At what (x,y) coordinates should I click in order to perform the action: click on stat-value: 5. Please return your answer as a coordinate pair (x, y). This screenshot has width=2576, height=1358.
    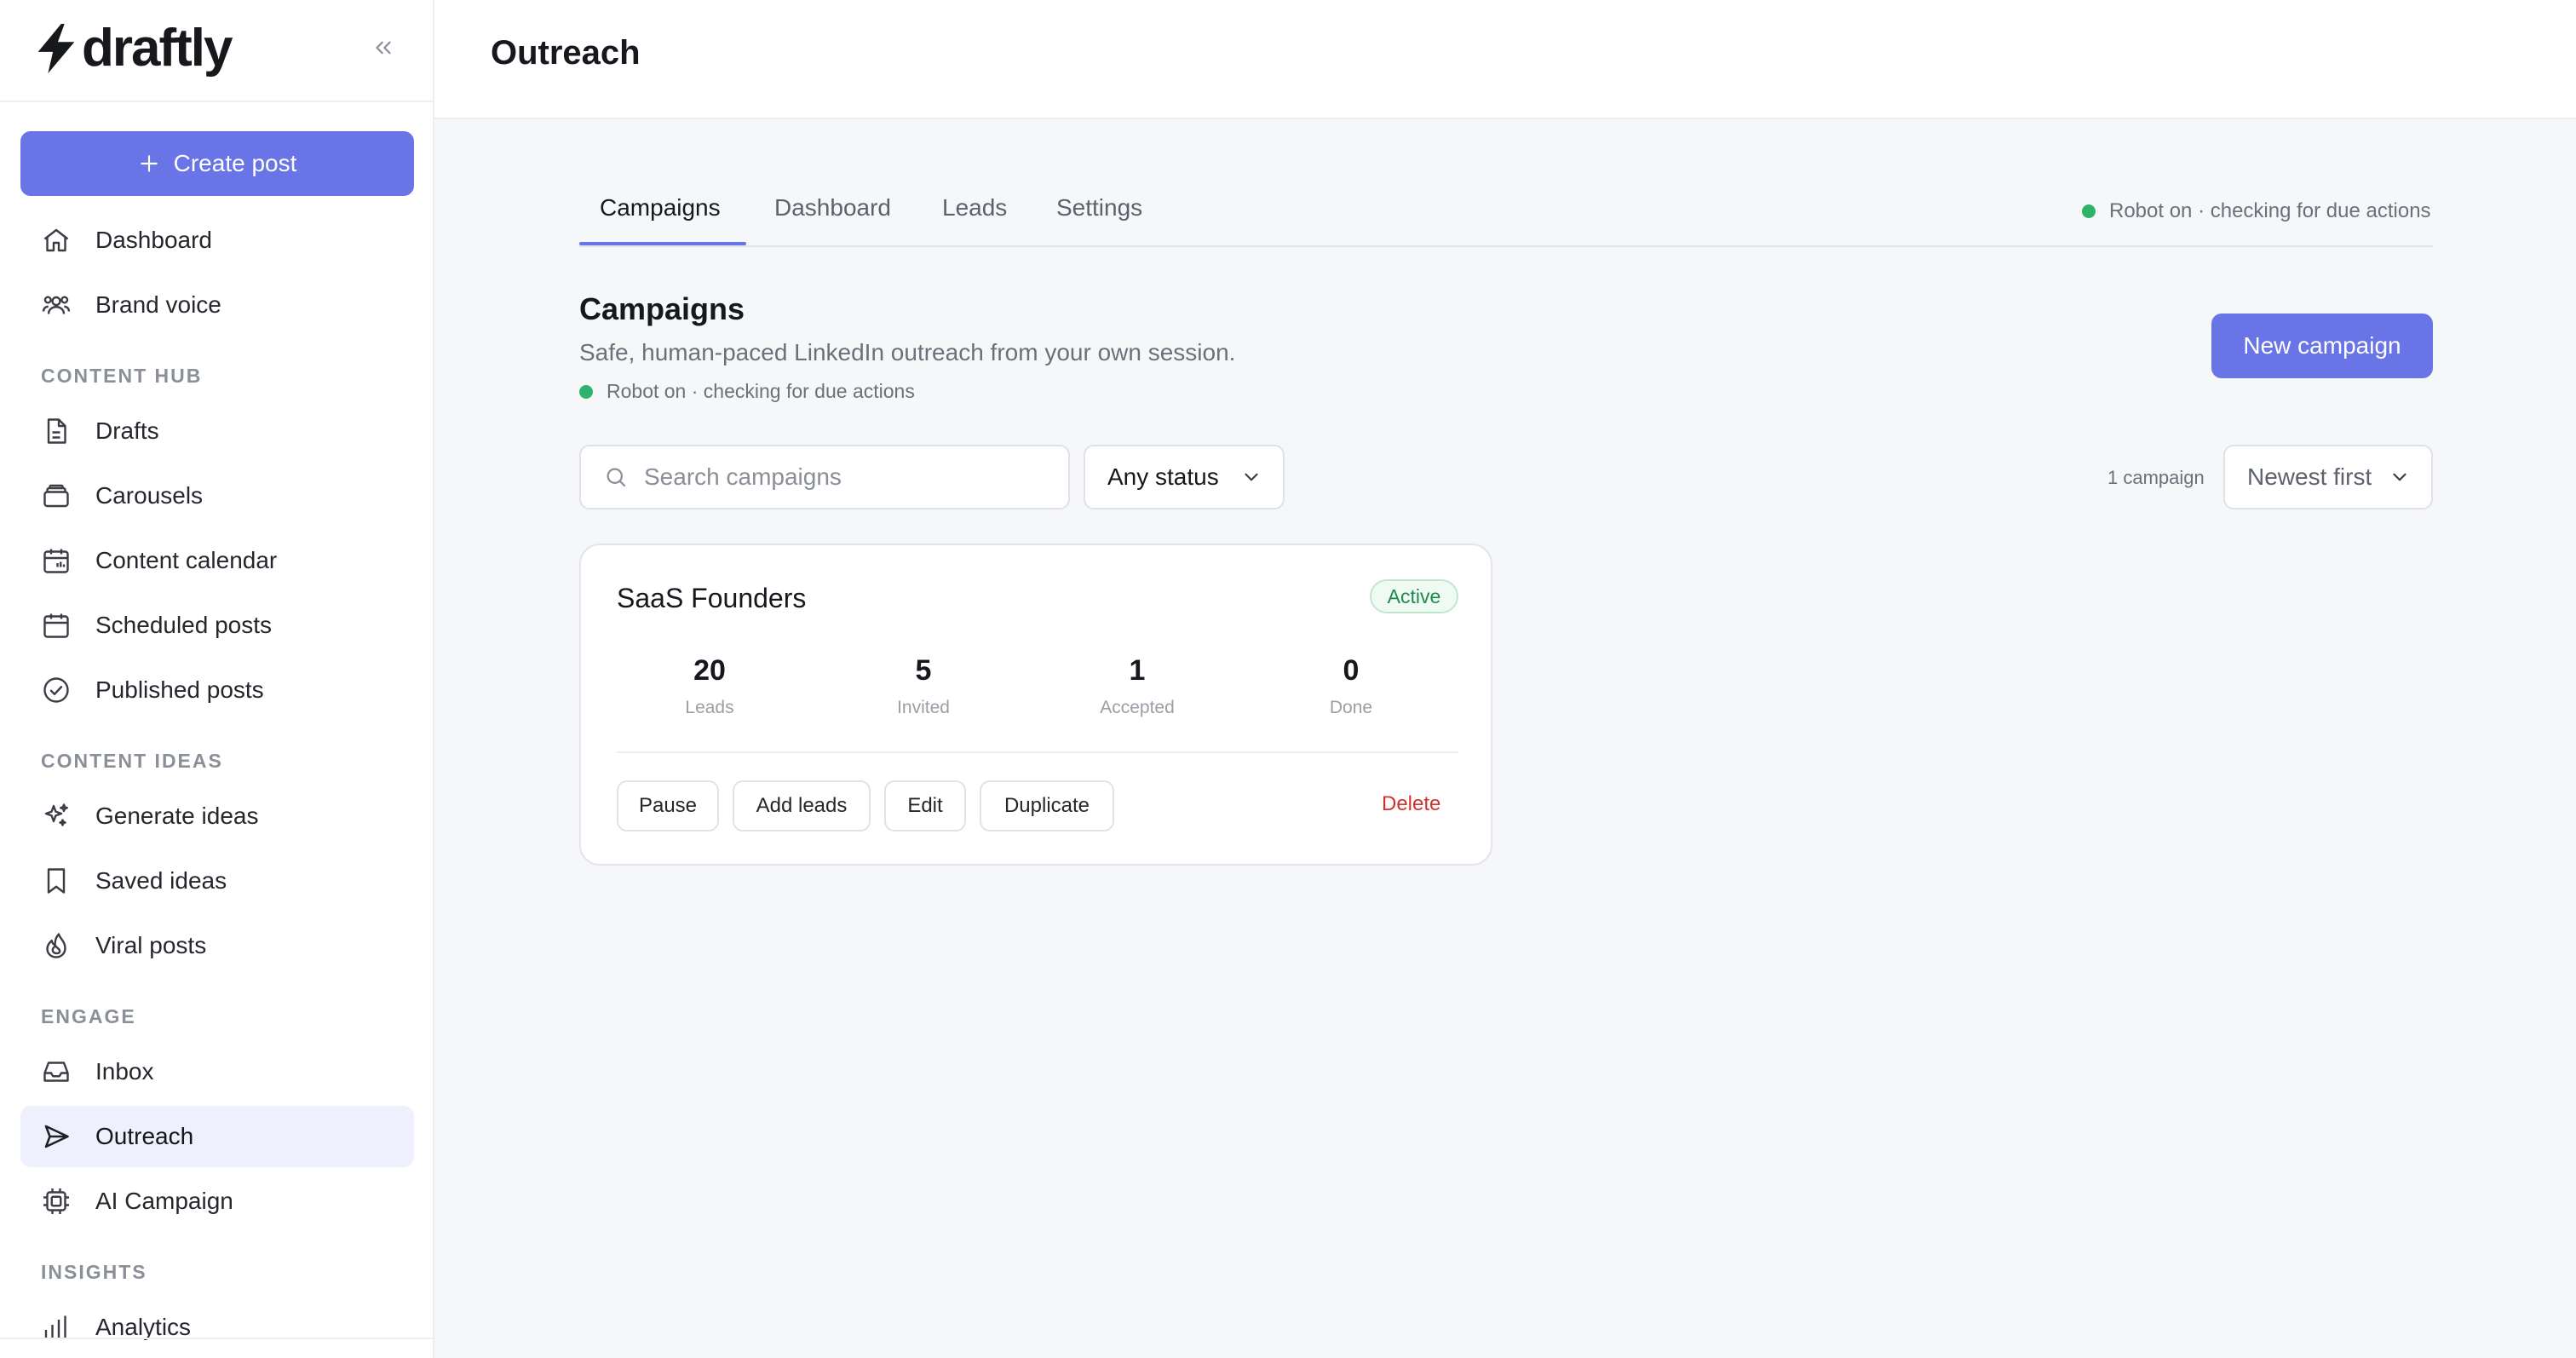
    Looking at the image, I should click on (924, 670).